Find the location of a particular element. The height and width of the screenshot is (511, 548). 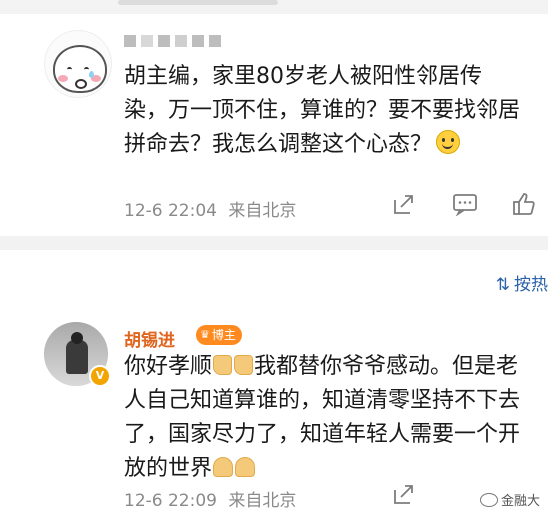

person-icon is located at coordinates (77, 357).